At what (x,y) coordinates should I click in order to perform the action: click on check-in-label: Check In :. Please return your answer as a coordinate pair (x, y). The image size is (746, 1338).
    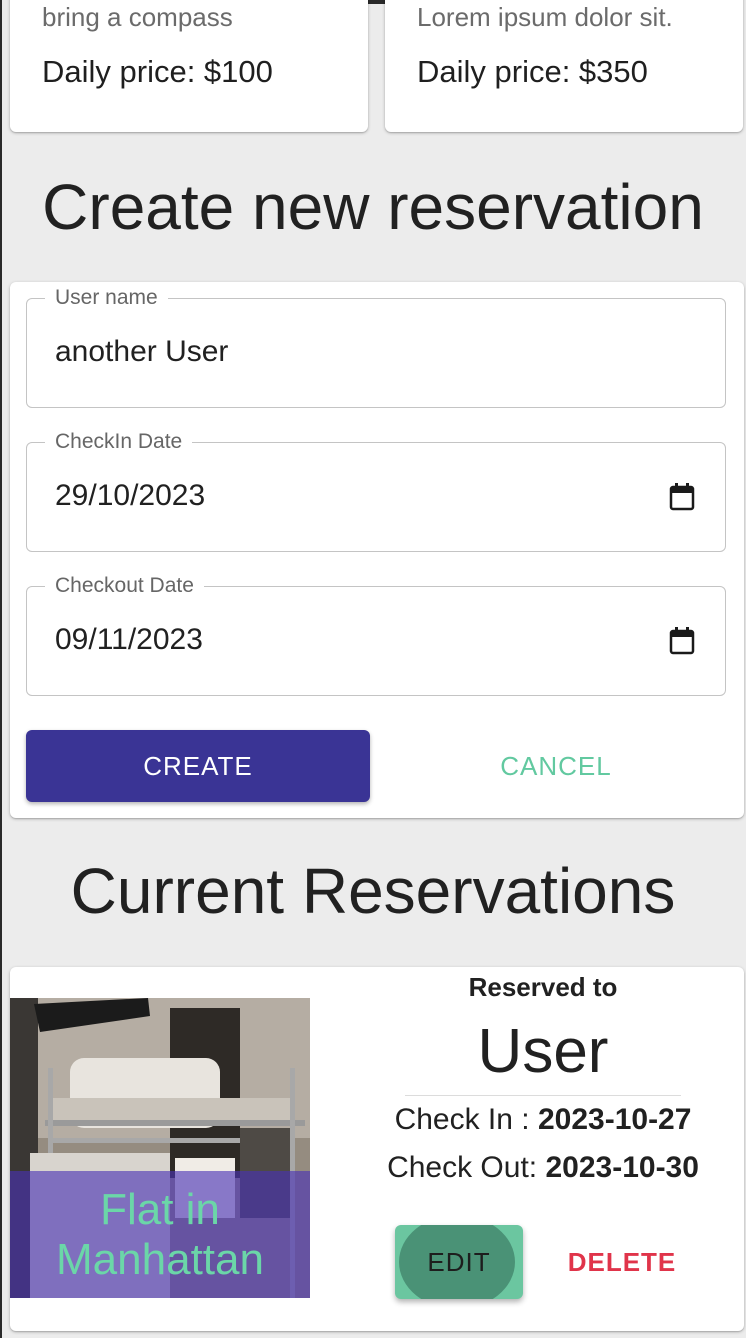
    Looking at the image, I should click on (466, 1119).